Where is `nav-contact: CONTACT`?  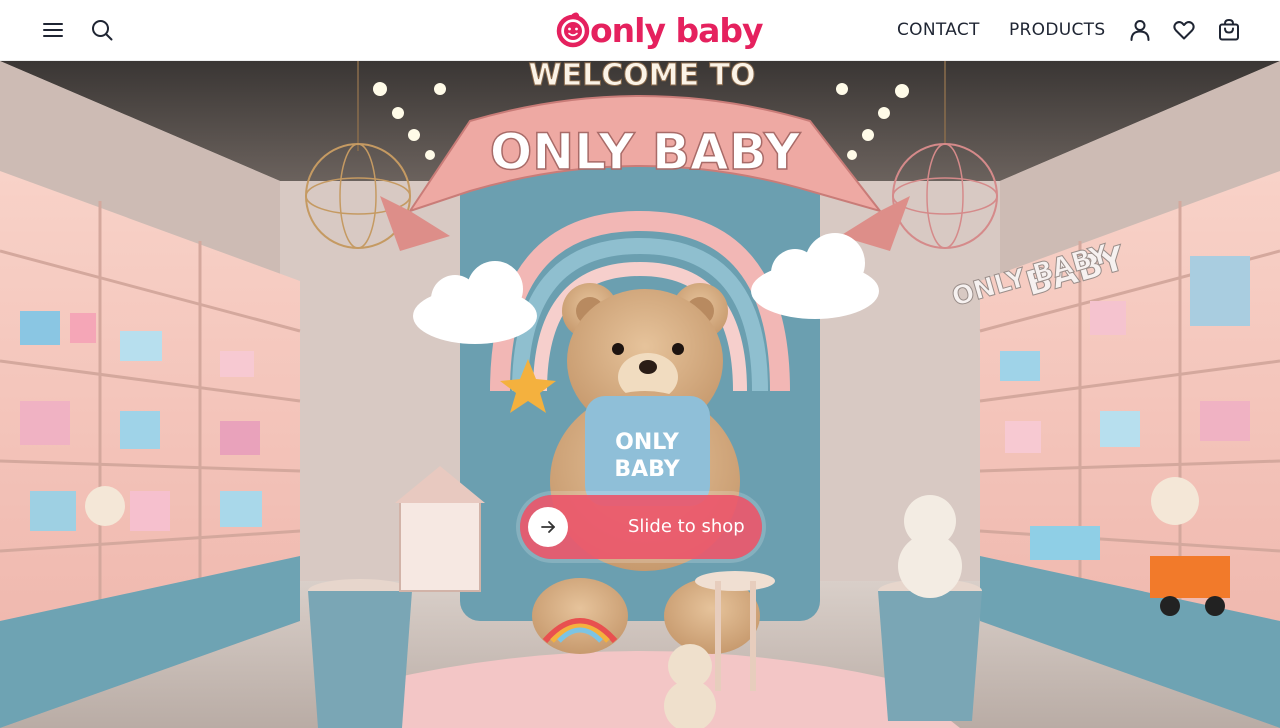
nav-contact: CONTACT is located at coordinates (938, 30).